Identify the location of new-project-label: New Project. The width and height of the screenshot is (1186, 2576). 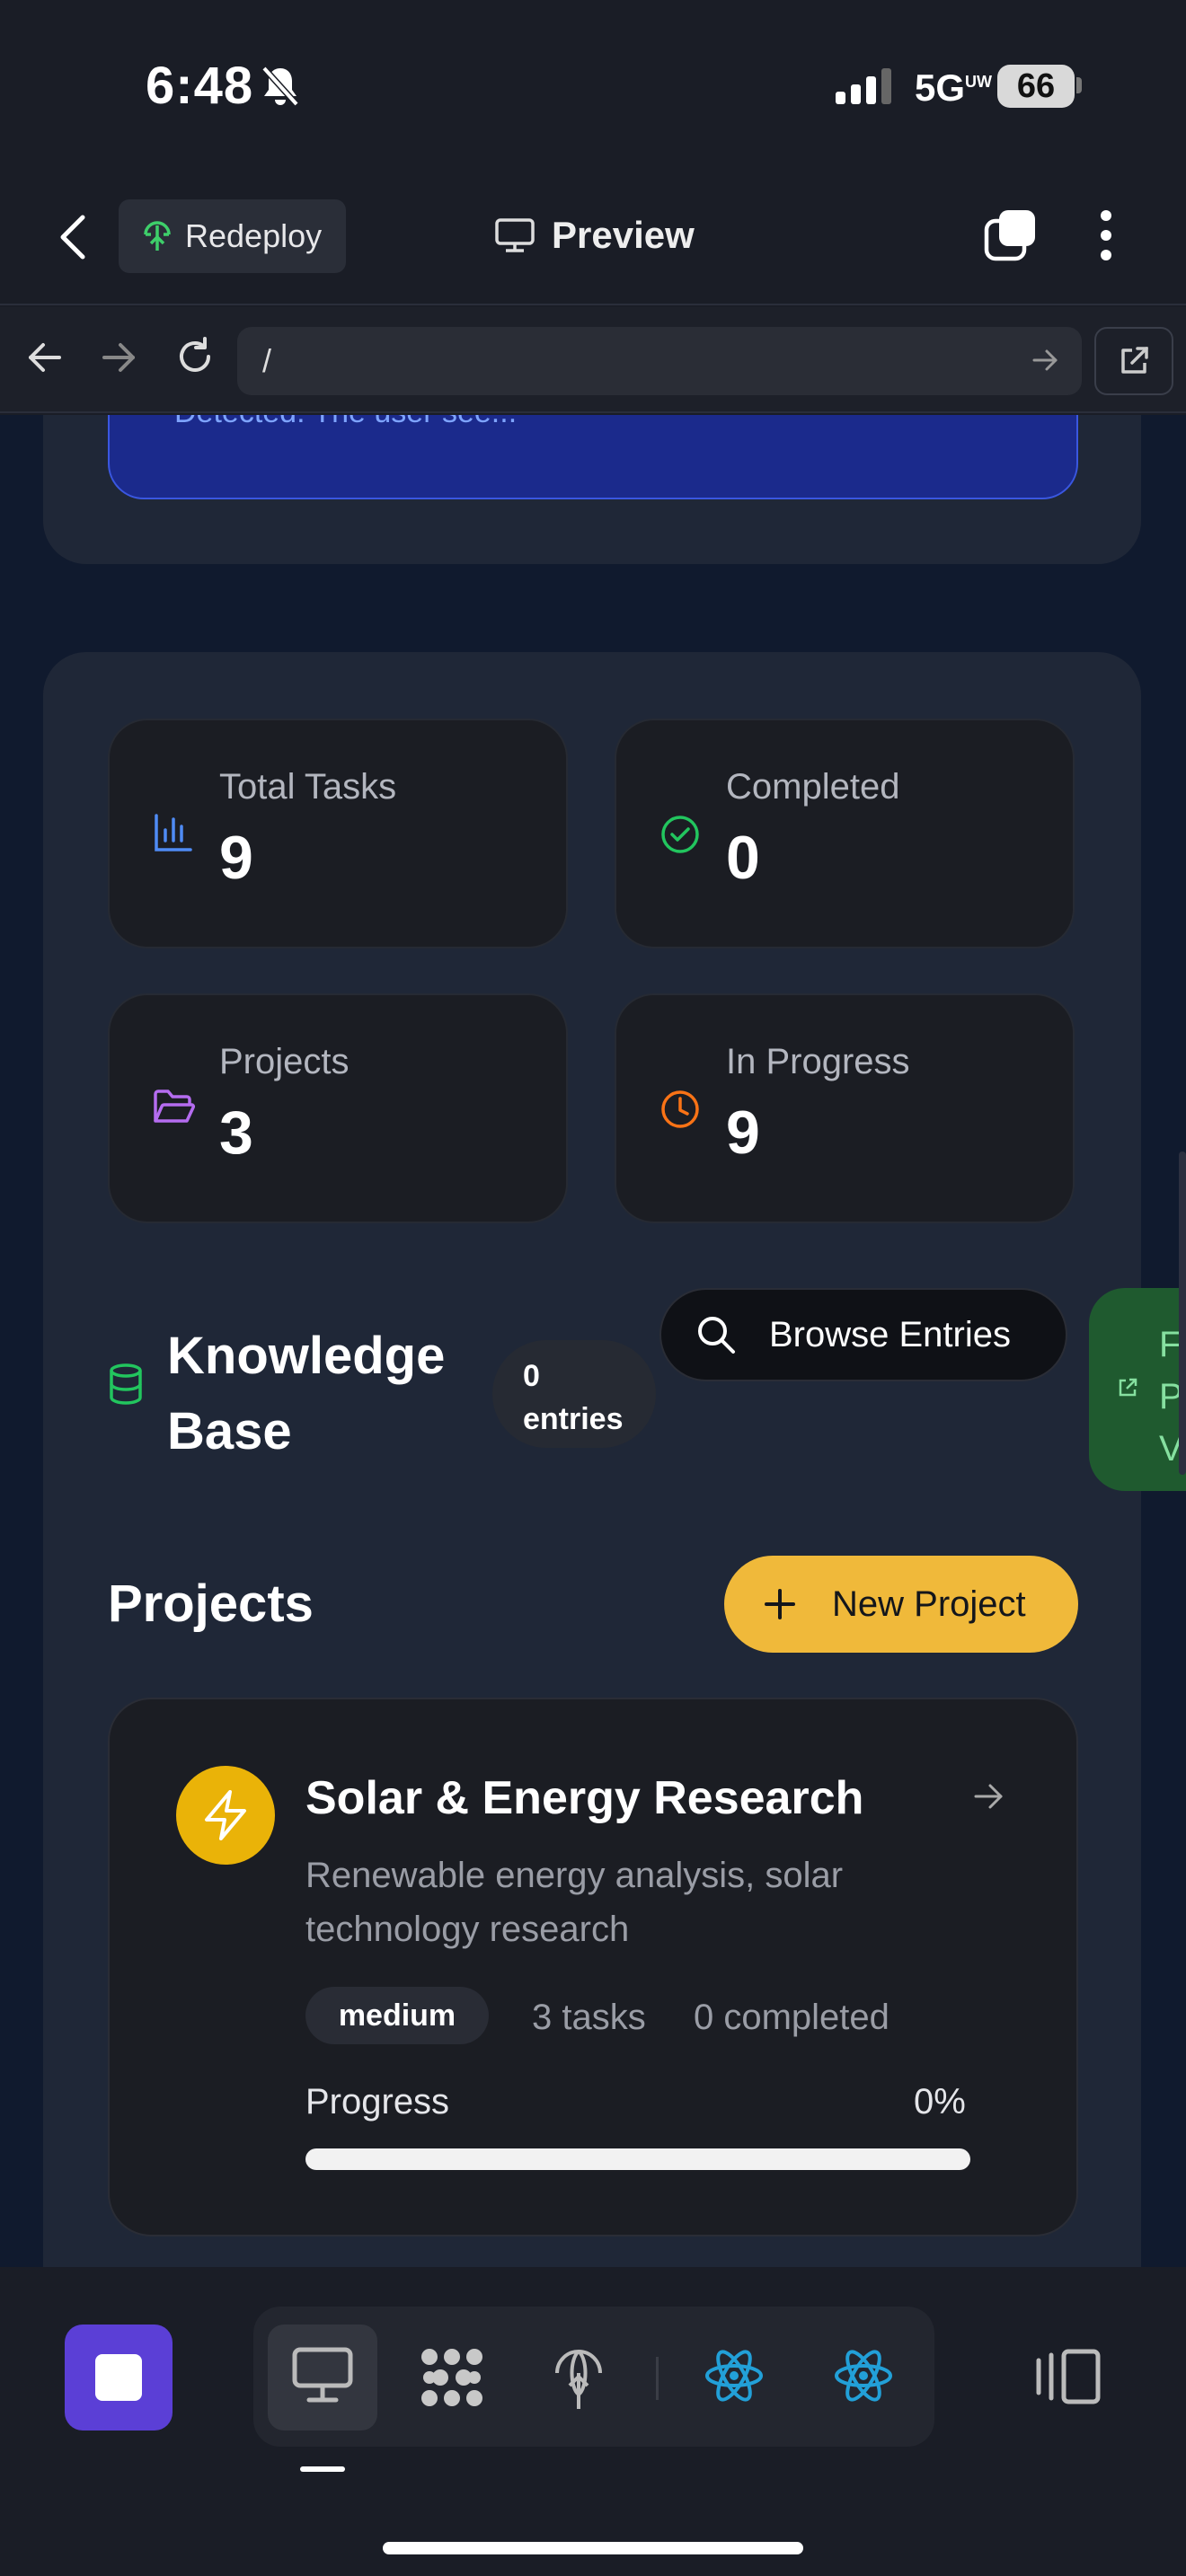
(929, 1604).